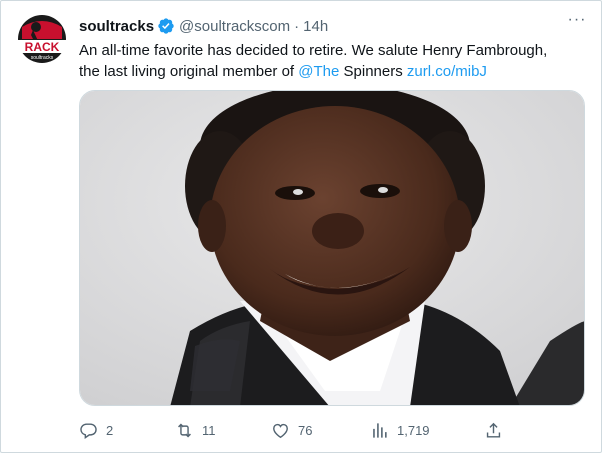 The height and width of the screenshot is (453, 602). Describe the element at coordinates (318, 71) in the screenshot. I see `mention-link: @The` at that location.